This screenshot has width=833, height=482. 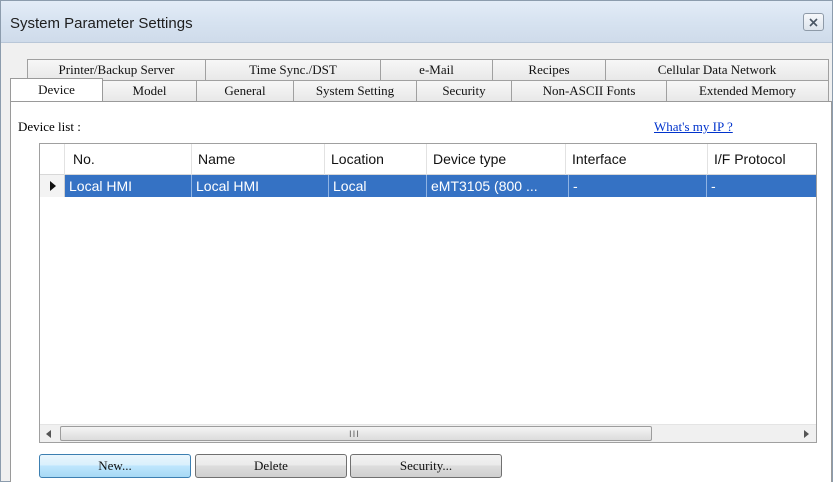 I want to click on window-title: System Parameter Settings, so click(x=101, y=23).